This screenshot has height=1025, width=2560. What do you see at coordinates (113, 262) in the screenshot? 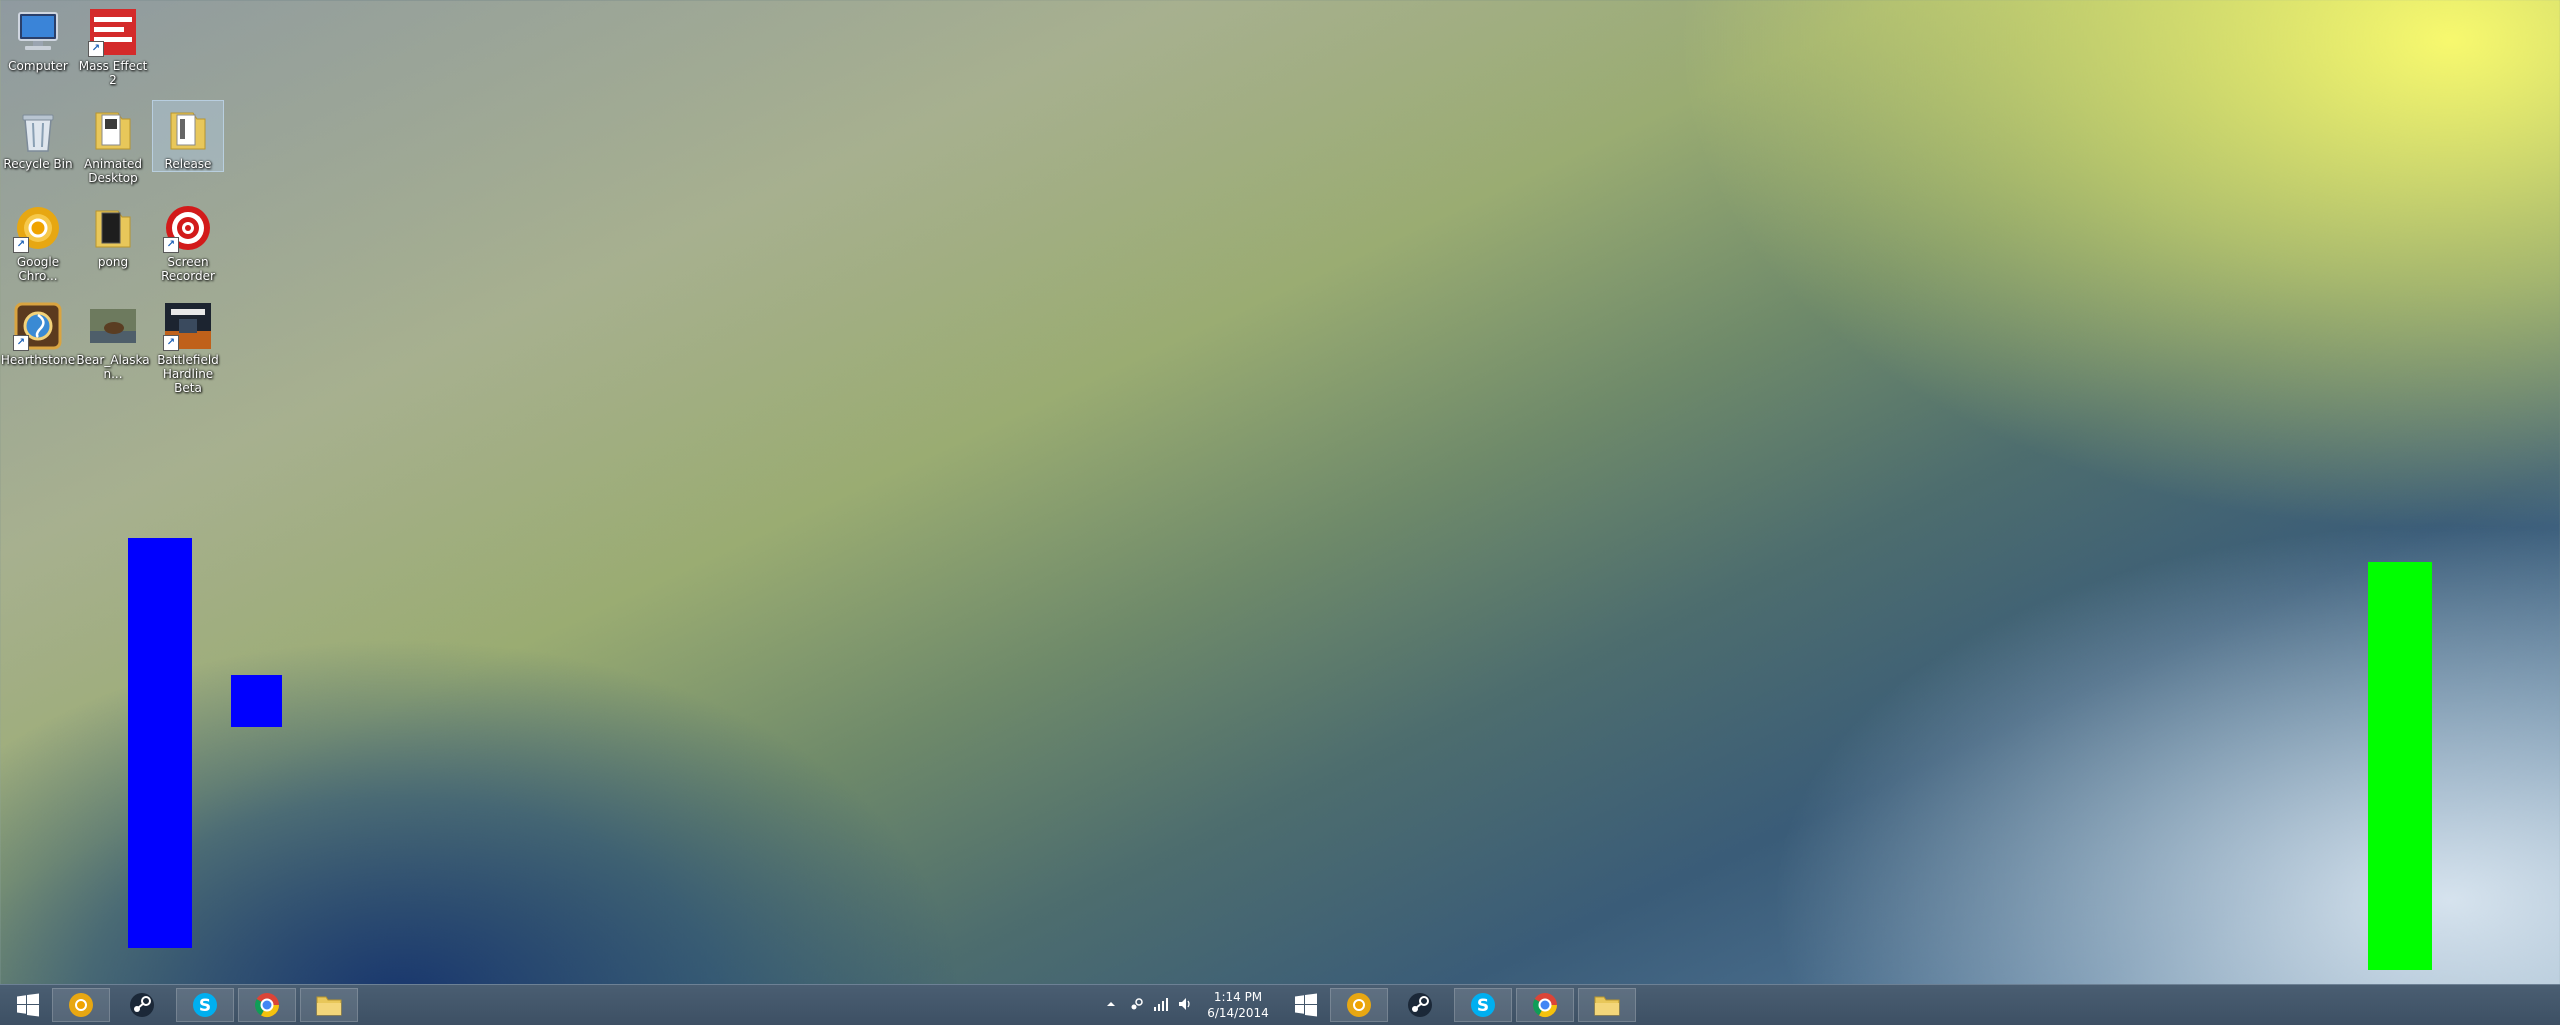
I see `icon-label: pong` at bounding box center [113, 262].